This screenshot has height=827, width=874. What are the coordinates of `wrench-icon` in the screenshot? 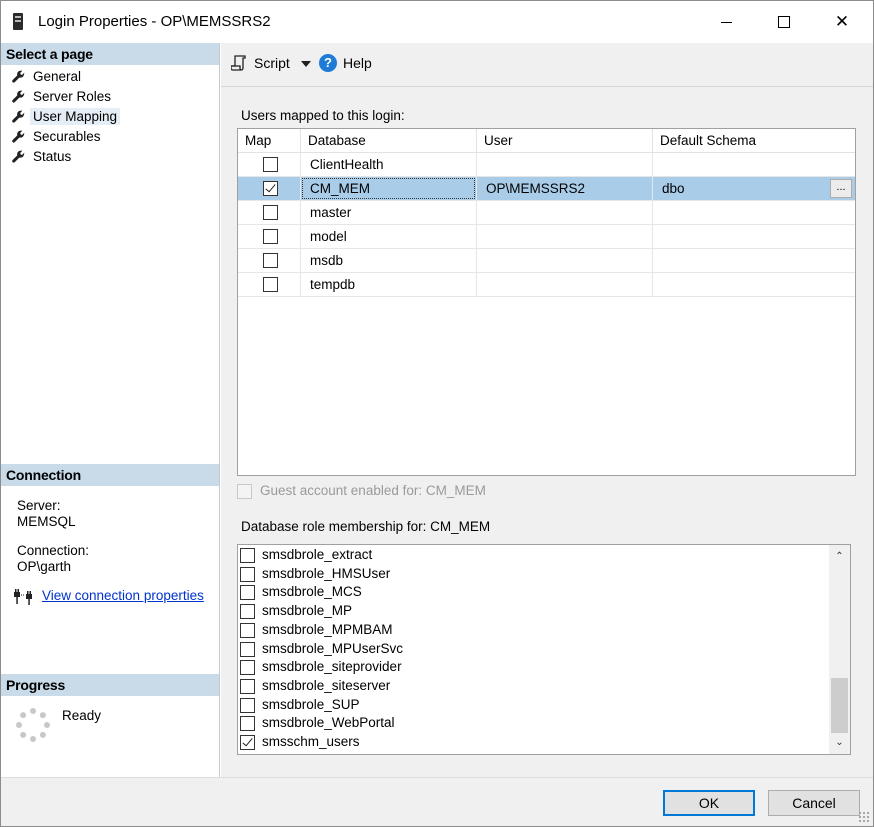 It's located at (18, 96).